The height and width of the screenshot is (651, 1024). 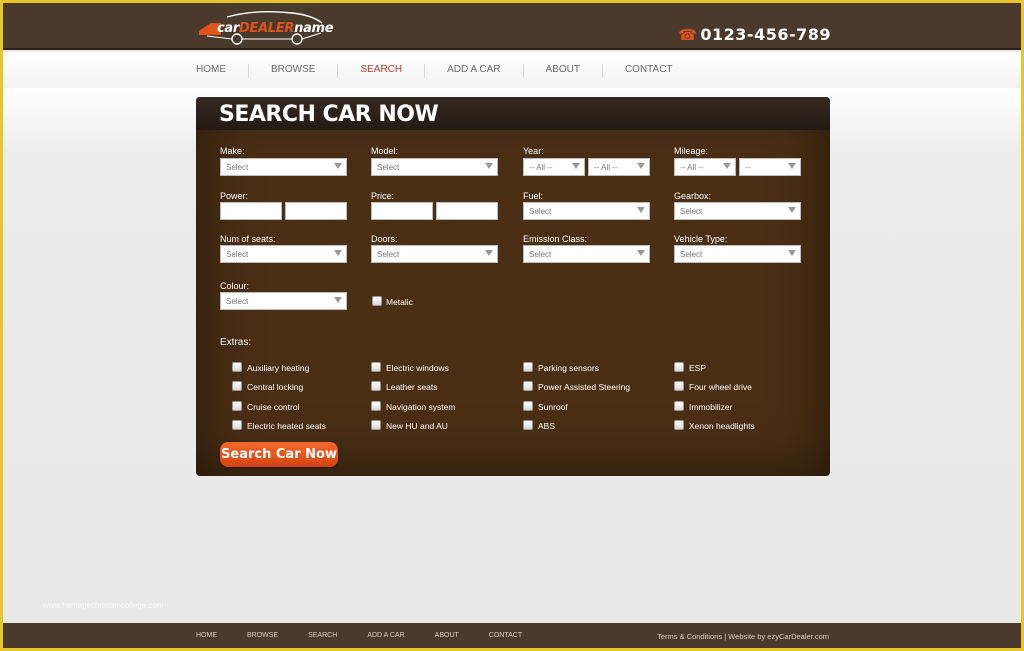 I want to click on extra-checkbox-auxiliary-heating, so click(x=237, y=367).